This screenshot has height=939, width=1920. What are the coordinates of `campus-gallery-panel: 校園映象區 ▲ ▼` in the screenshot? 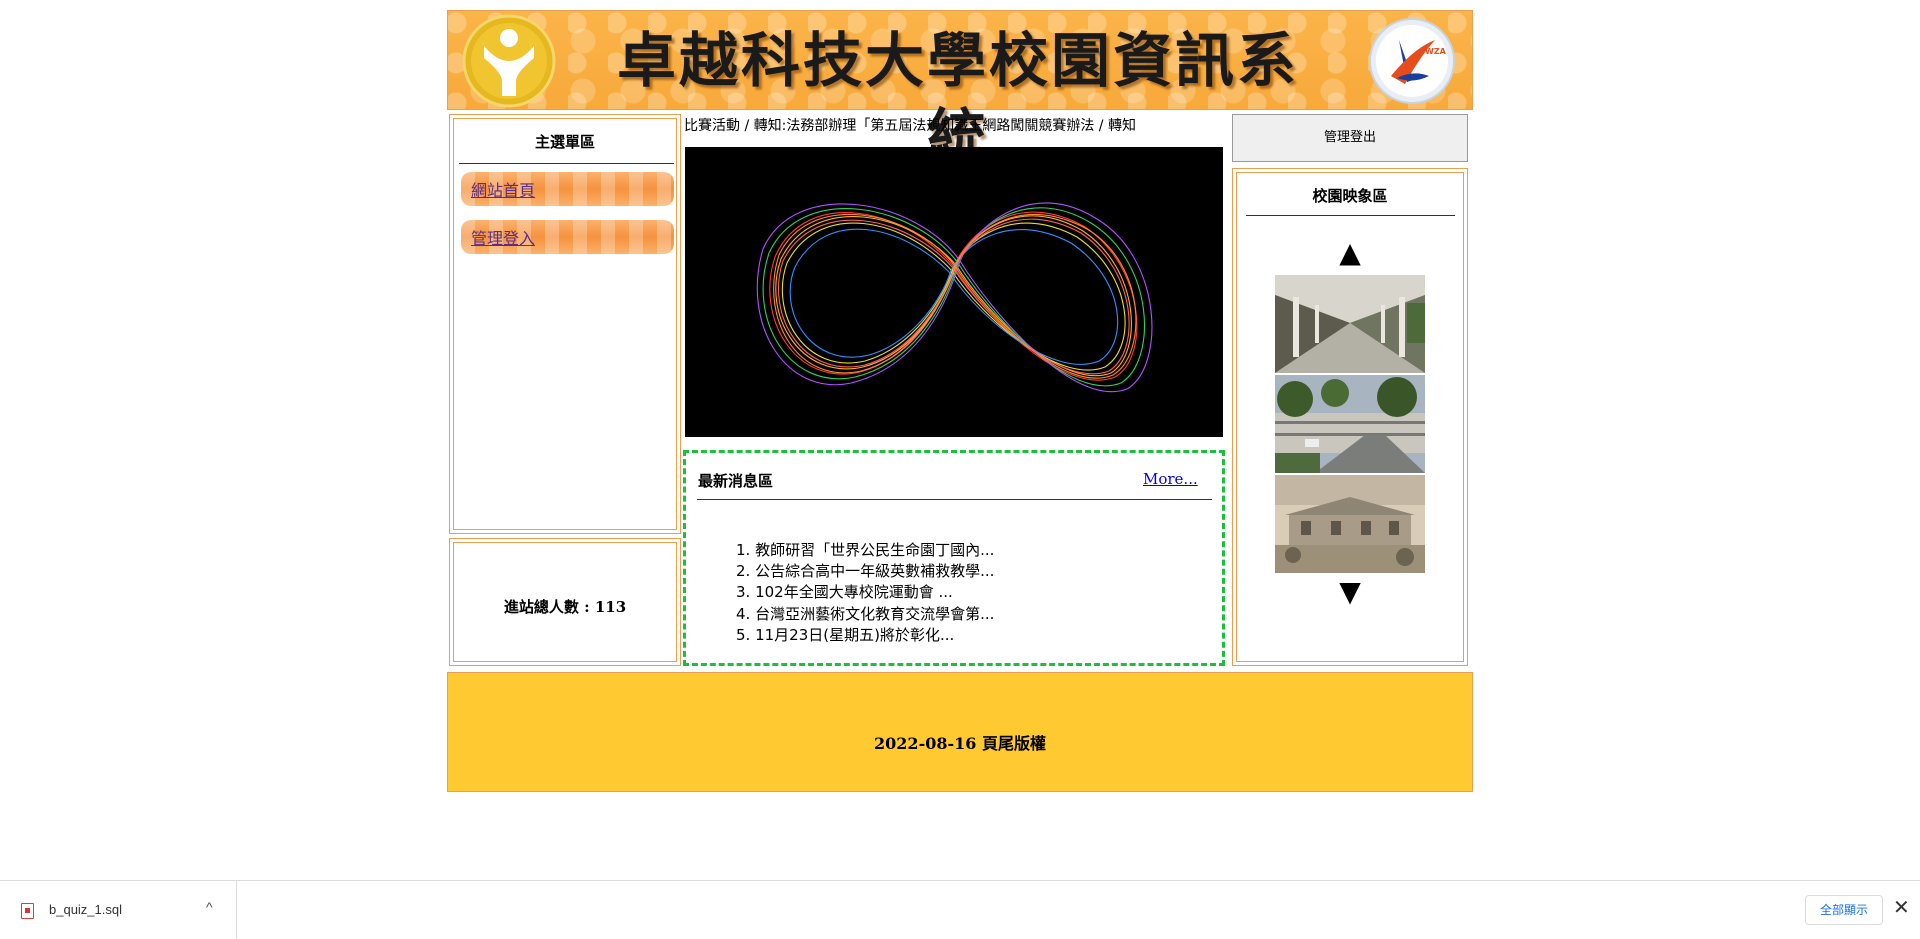 It's located at (1350, 417).